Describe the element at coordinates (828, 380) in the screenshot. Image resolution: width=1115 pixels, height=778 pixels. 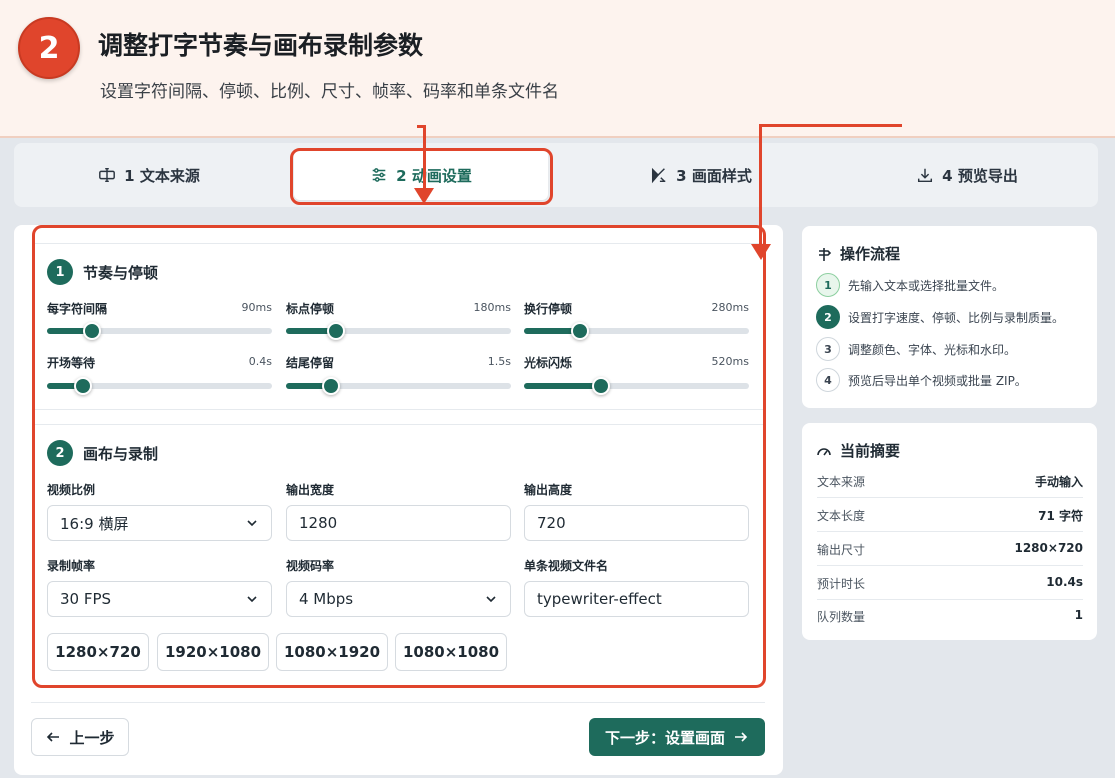
I see `flow-step-number: 4` at that location.